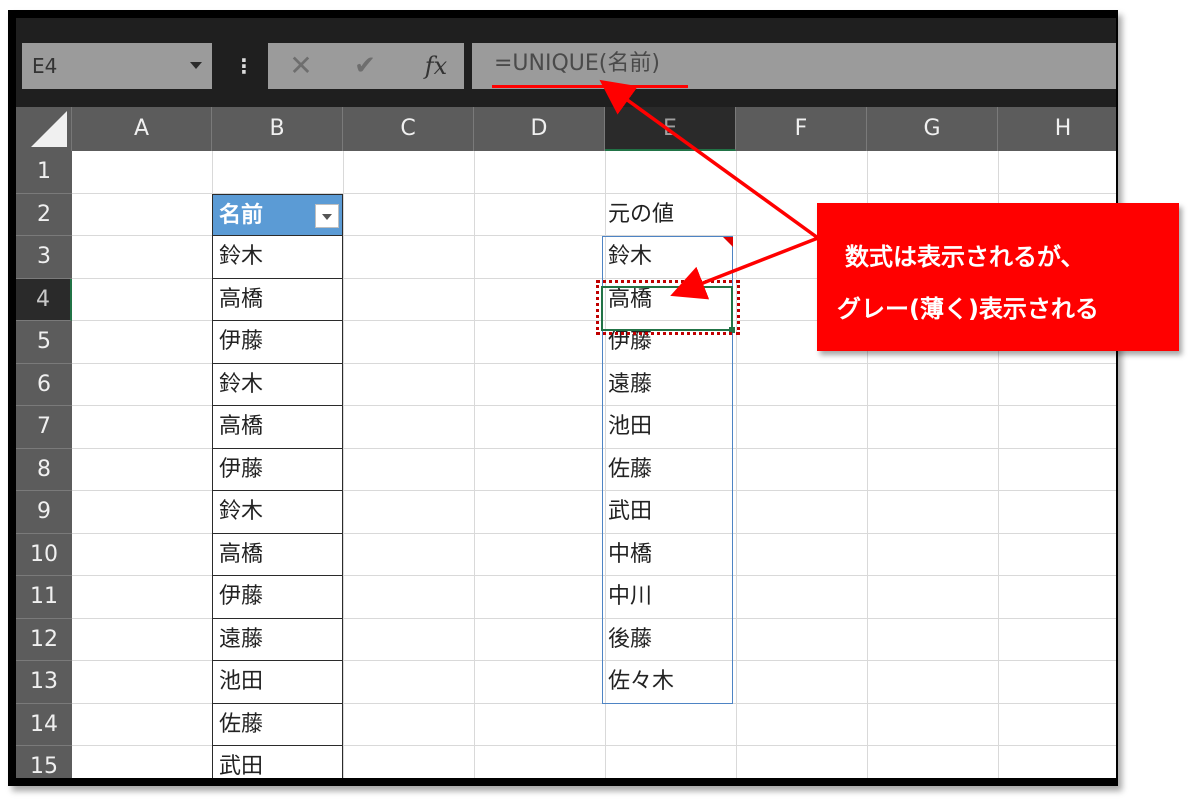 This screenshot has height=799, width=1200. I want to click on formula-underline, so click(590, 86).